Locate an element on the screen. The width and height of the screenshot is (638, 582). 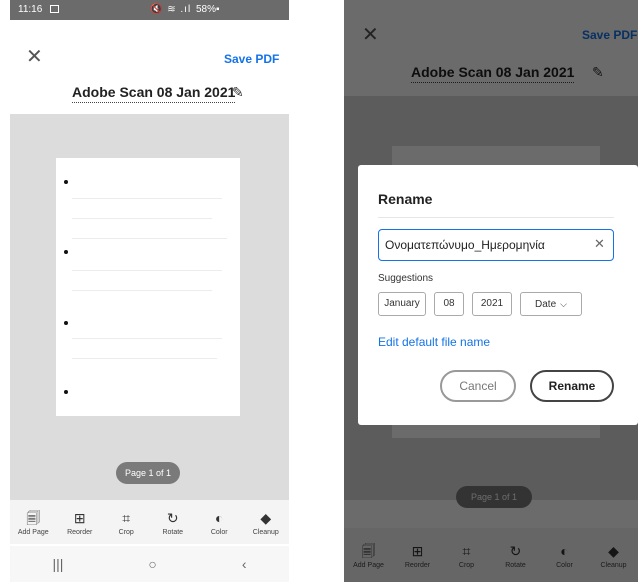
rotate-button: ↻Rotate is located at coordinates (173, 522).